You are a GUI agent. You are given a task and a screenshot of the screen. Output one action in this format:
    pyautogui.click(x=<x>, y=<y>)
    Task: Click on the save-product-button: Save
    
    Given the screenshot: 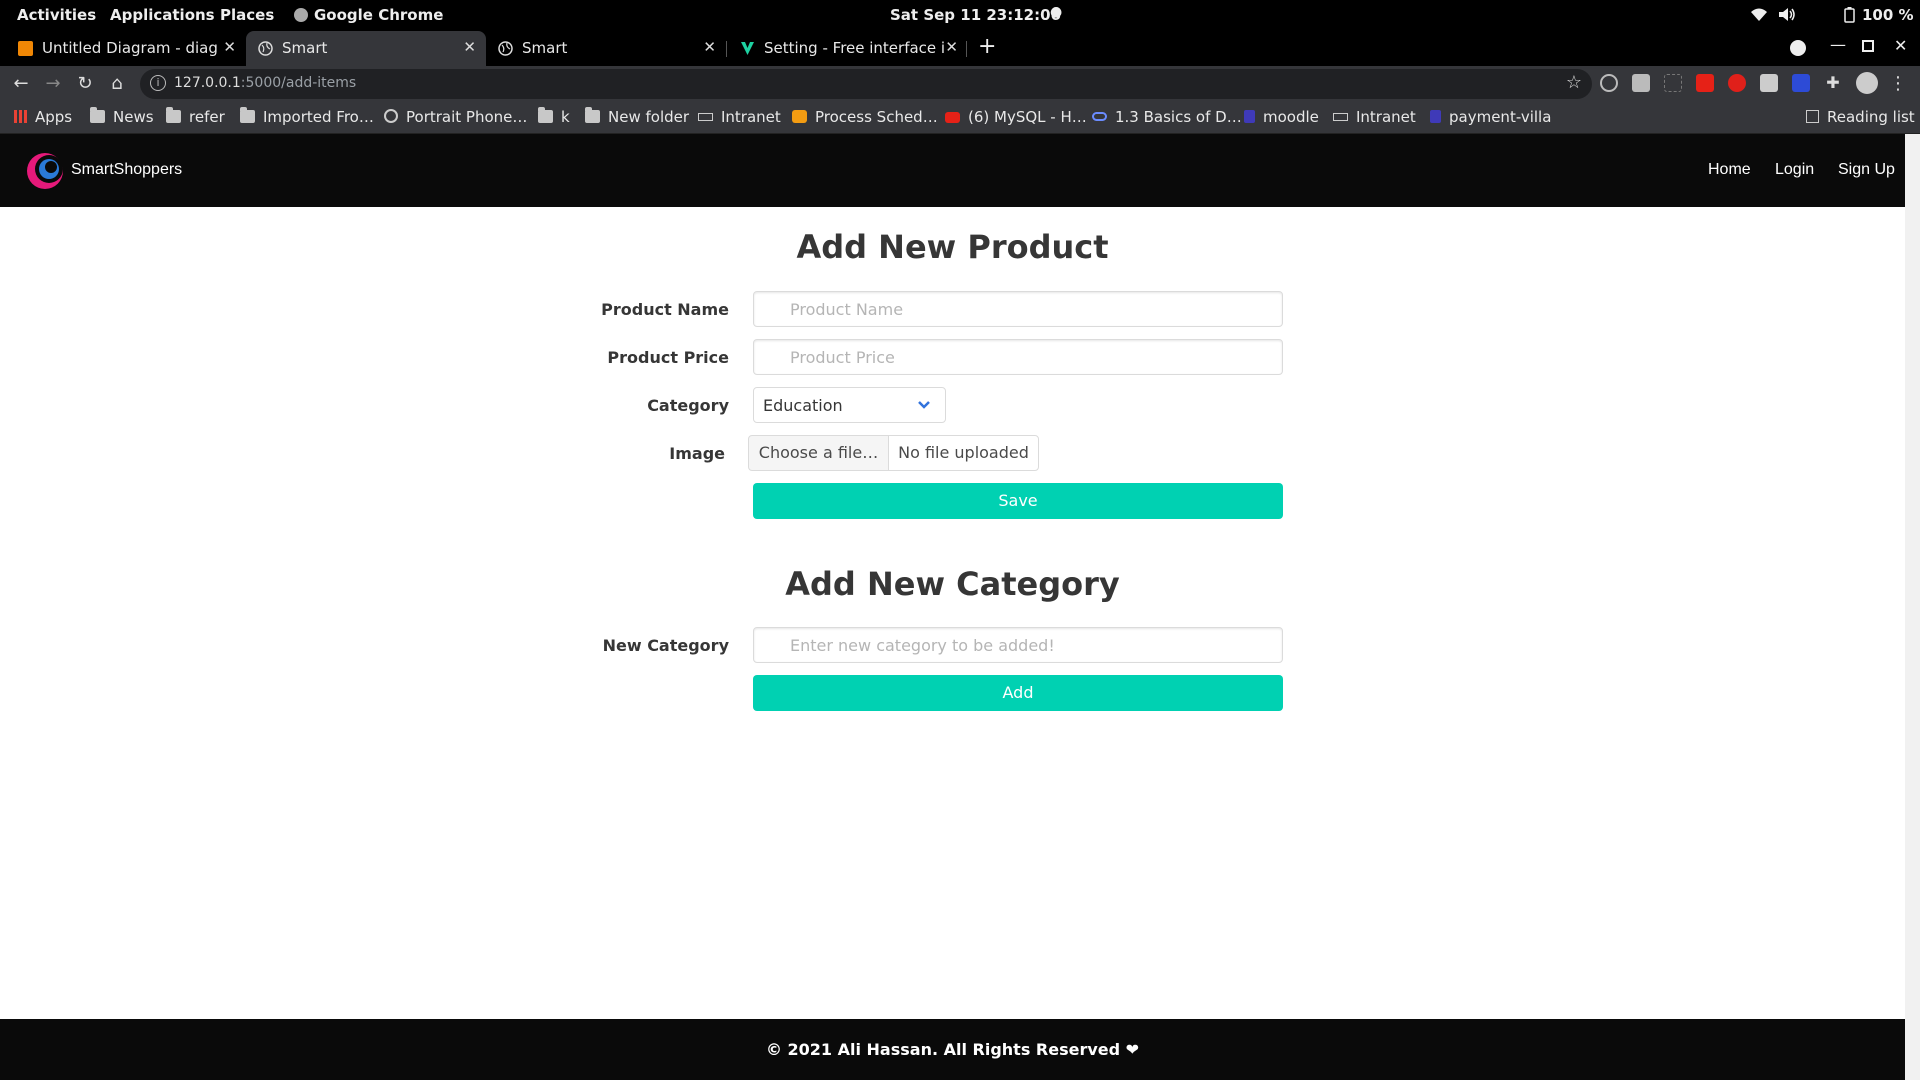 What is the action you would take?
    pyautogui.click(x=1018, y=501)
    